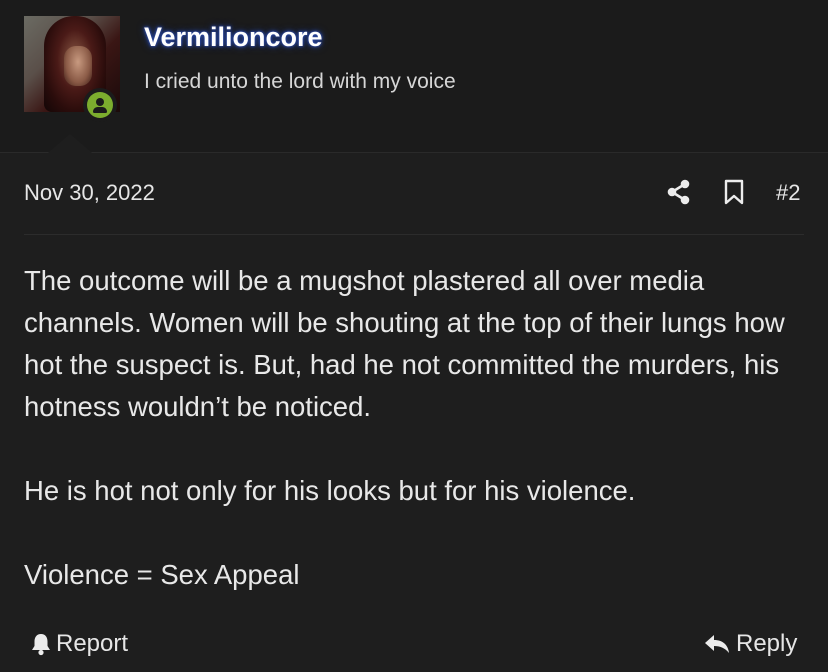 This screenshot has width=828, height=672. I want to click on username: Vermilioncore, so click(233, 37).